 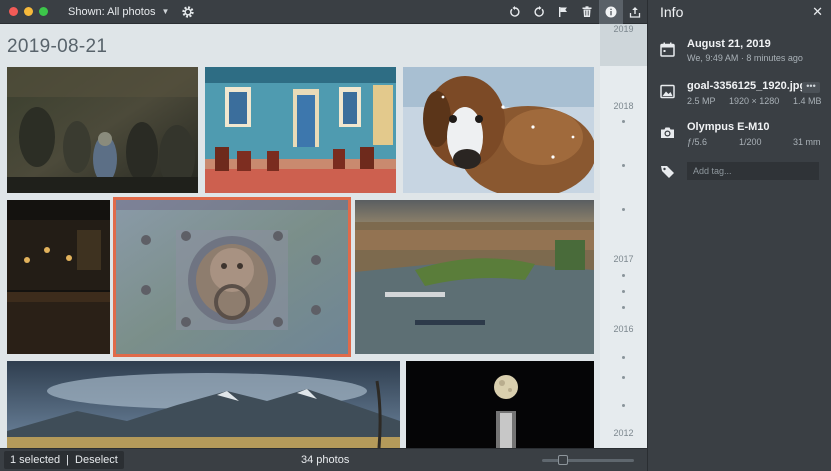 I want to click on timeline-year-2012: 2012, so click(x=623, y=433).